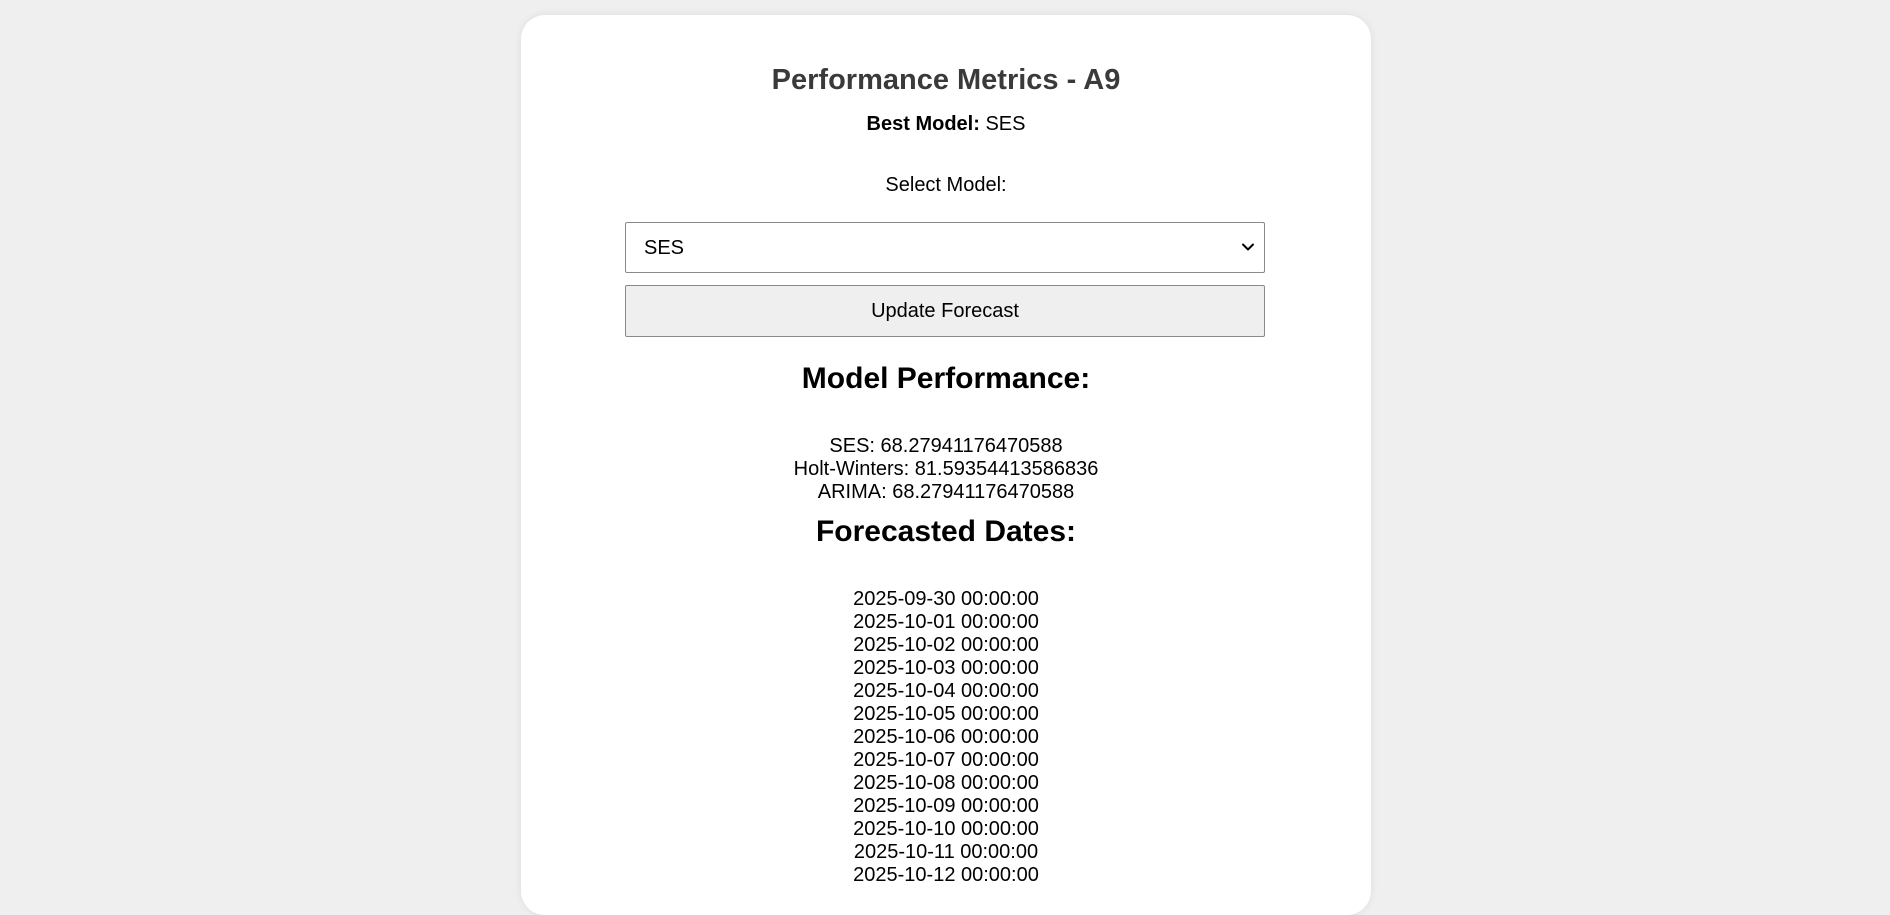 This screenshot has width=1890, height=915. What do you see at coordinates (946, 645) in the screenshot?
I see `date-item: 2025-10-02 00:00:00` at bounding box center [946, 645].